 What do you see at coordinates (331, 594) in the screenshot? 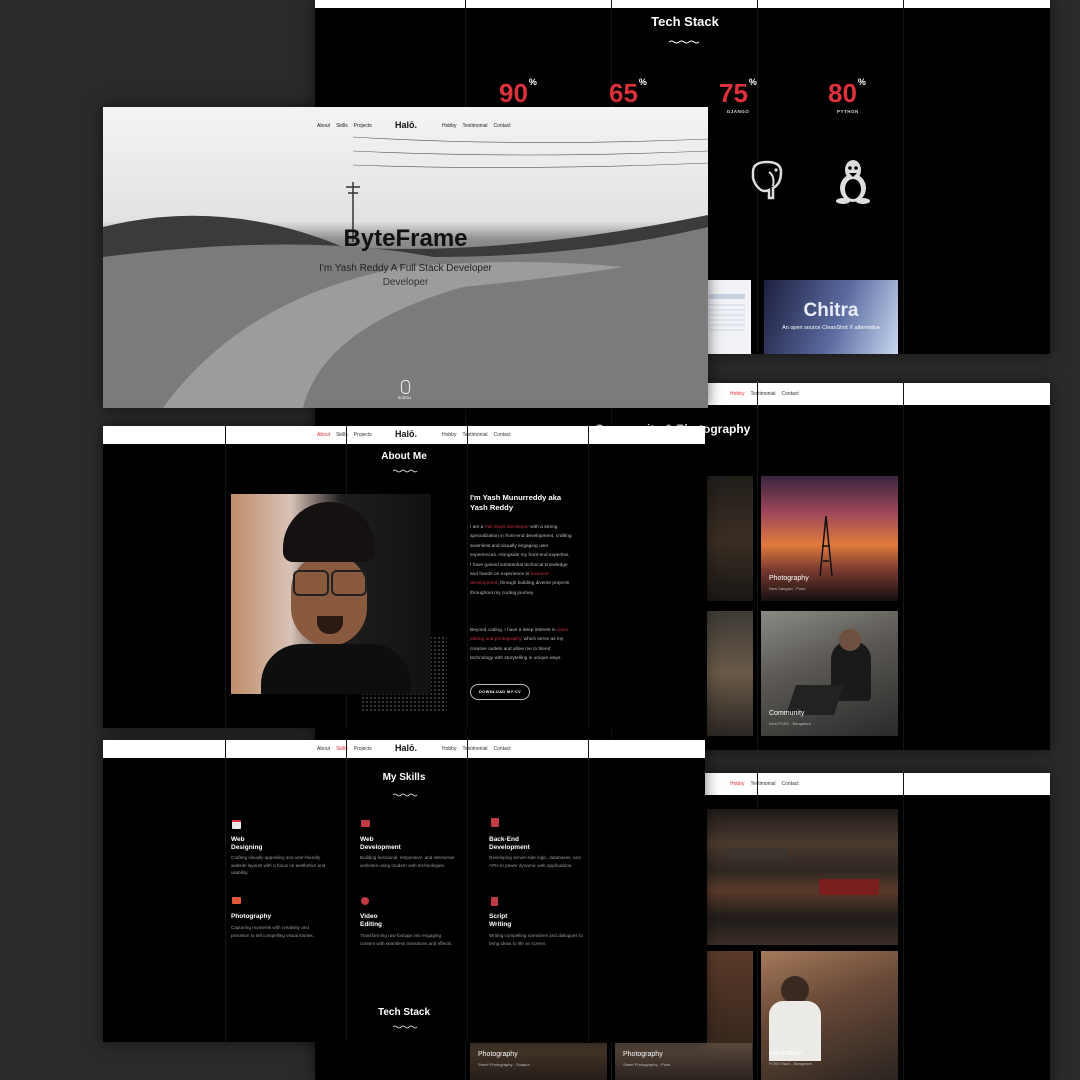
I see `profile-photo` at bounding box center [331, 594].